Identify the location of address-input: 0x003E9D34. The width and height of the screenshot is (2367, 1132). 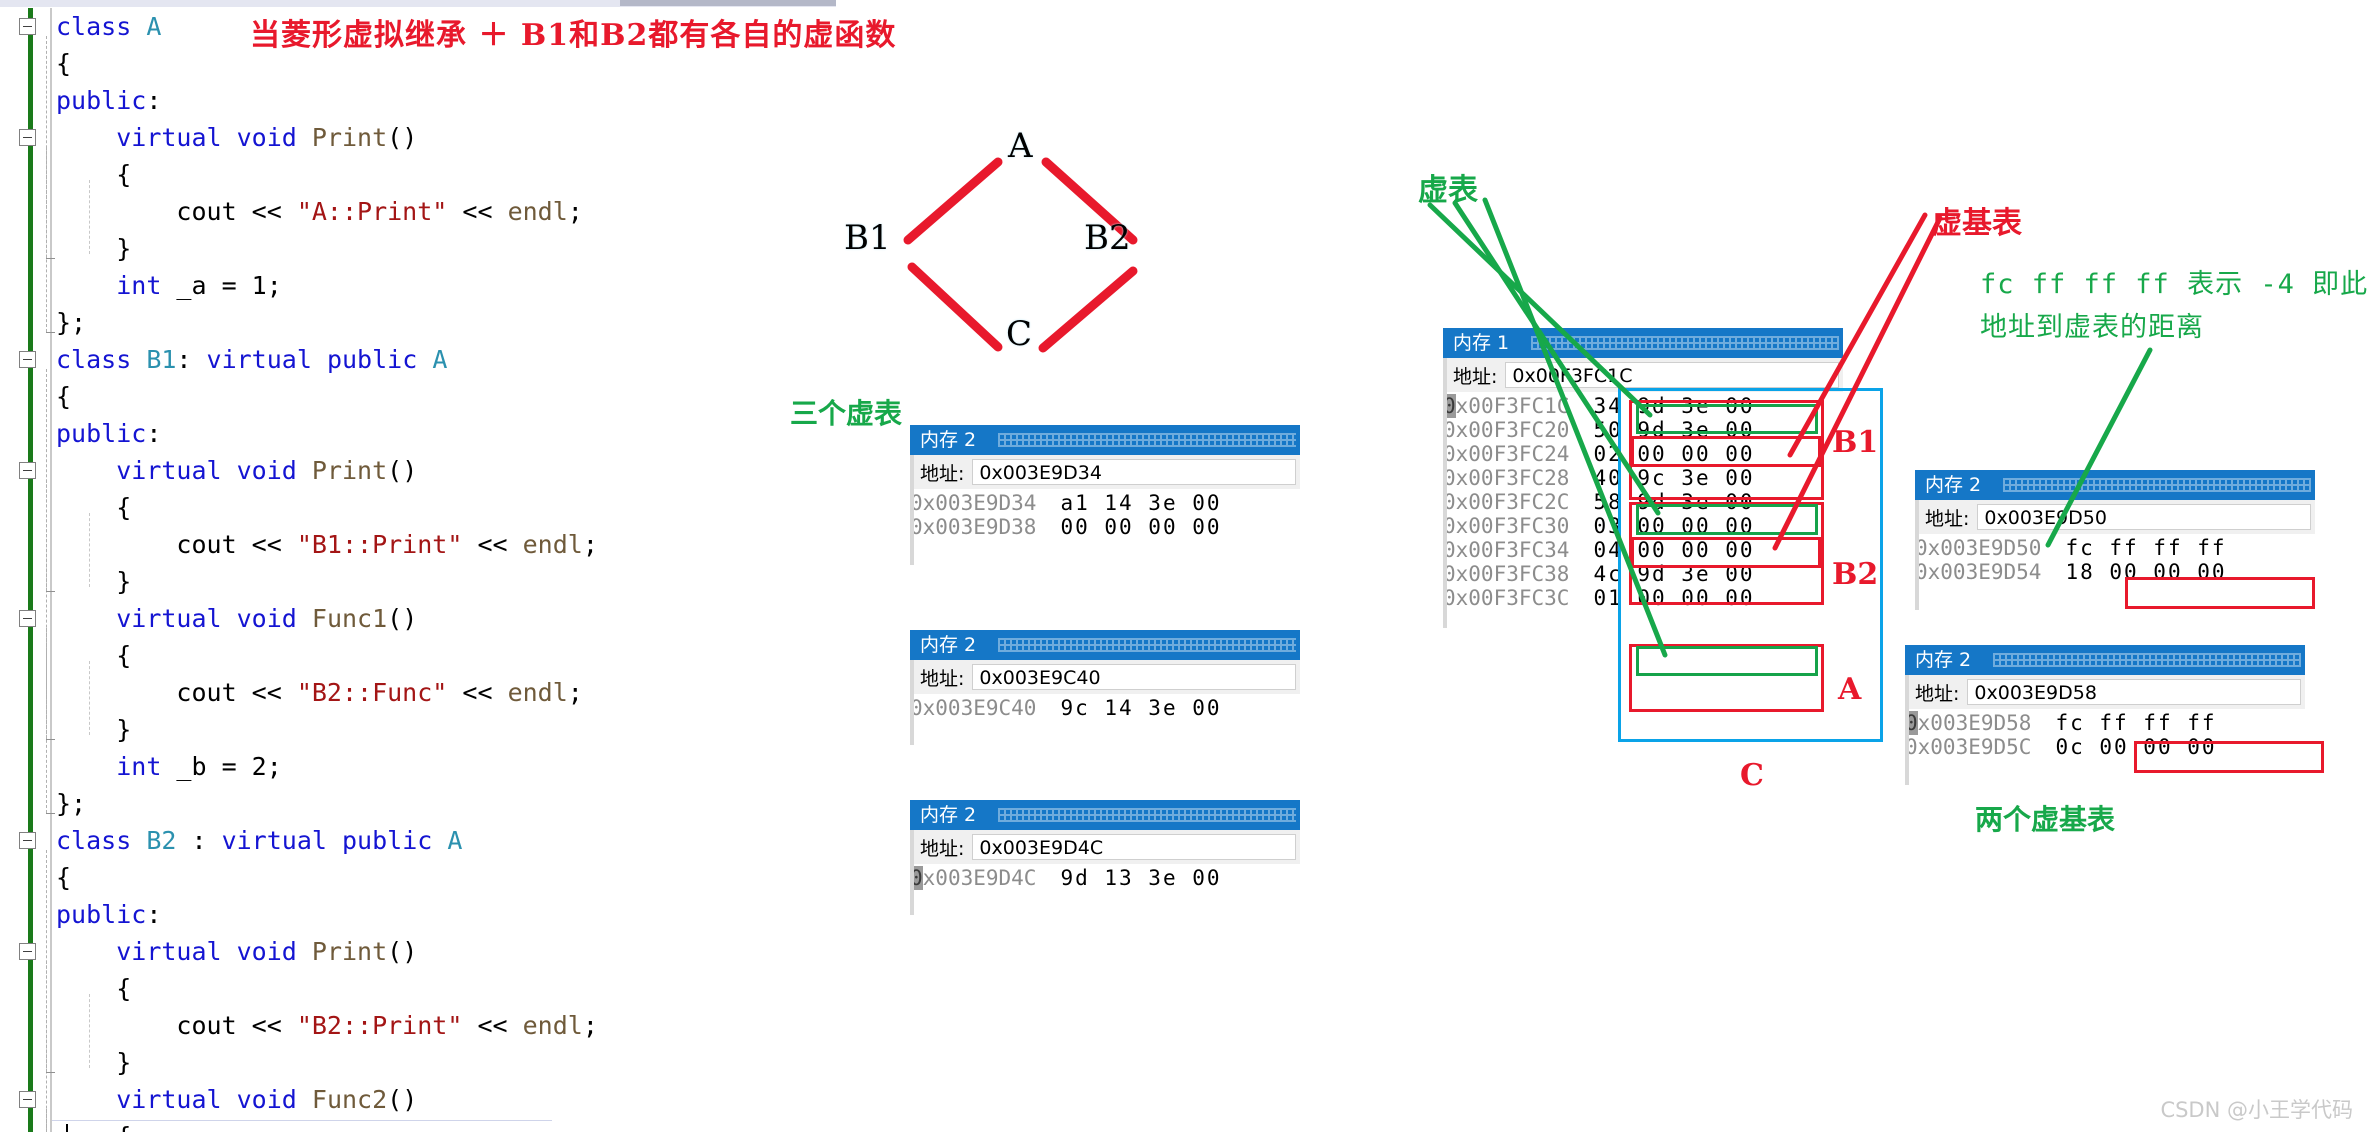
(1134, 472).